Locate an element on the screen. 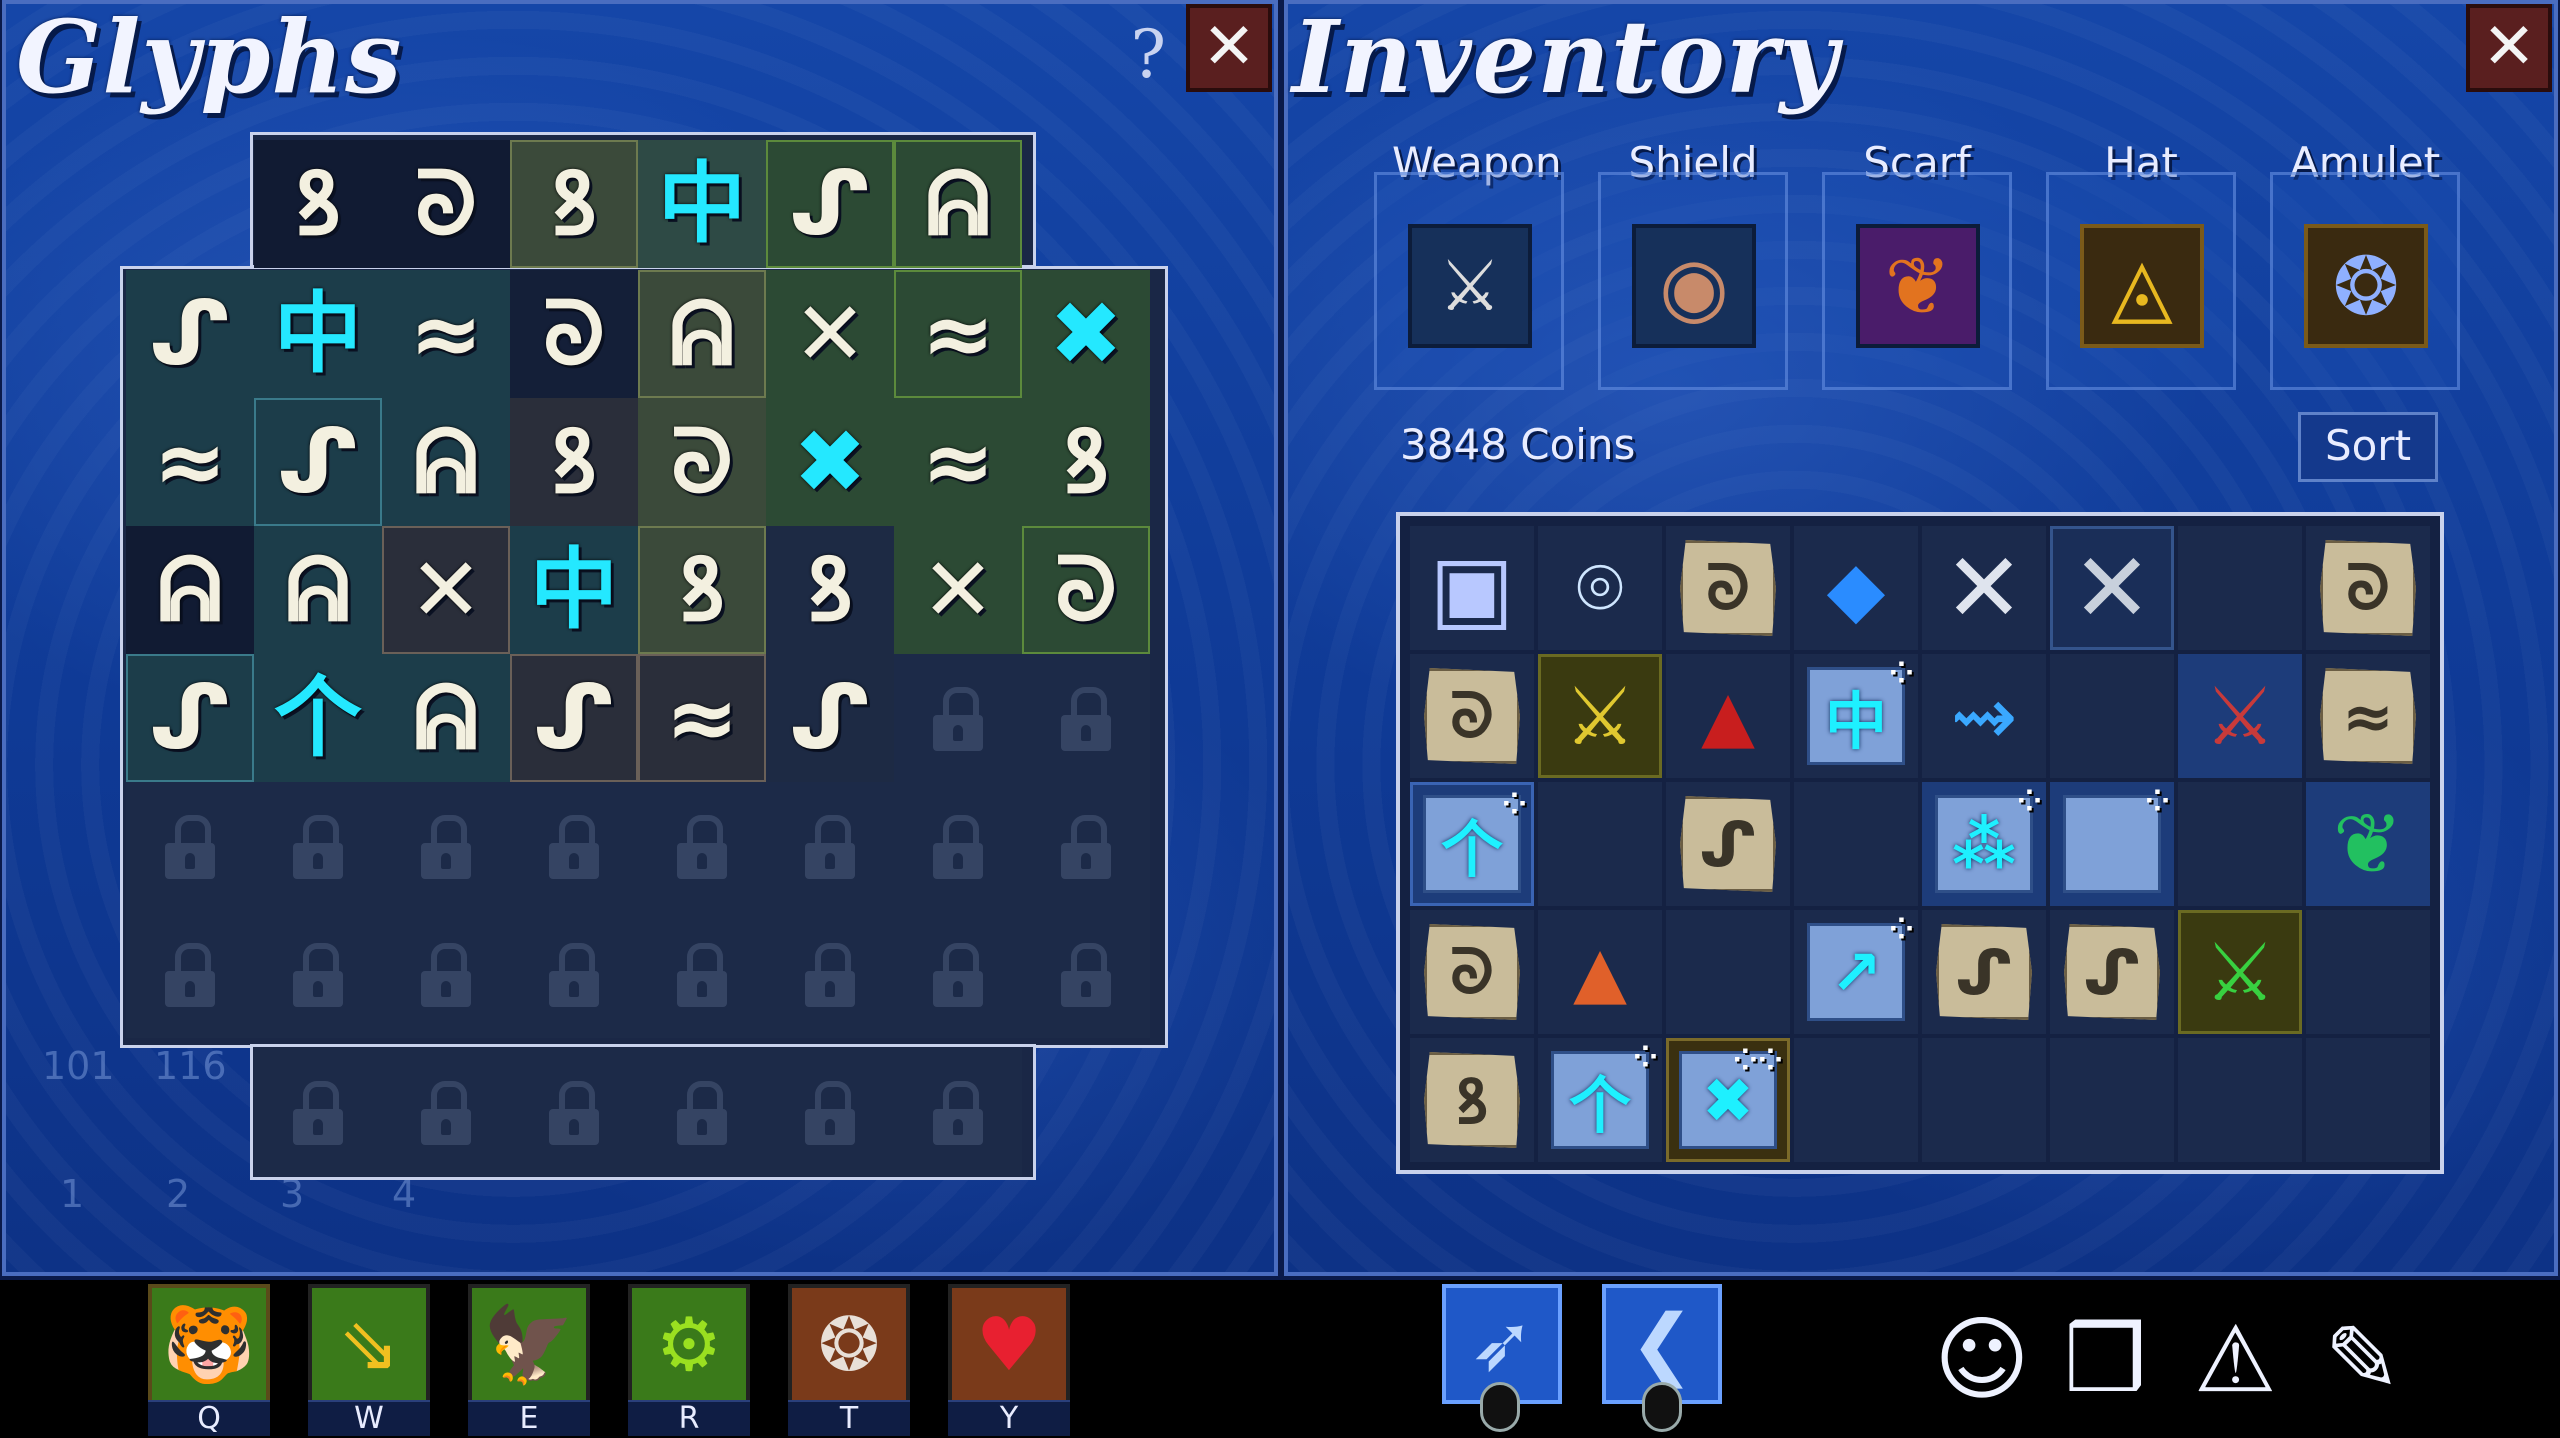 Image resolution: width=2560 pixels, height=1438 pixels. inventory-slot: ◆ is located at coordinates (1856, 588).